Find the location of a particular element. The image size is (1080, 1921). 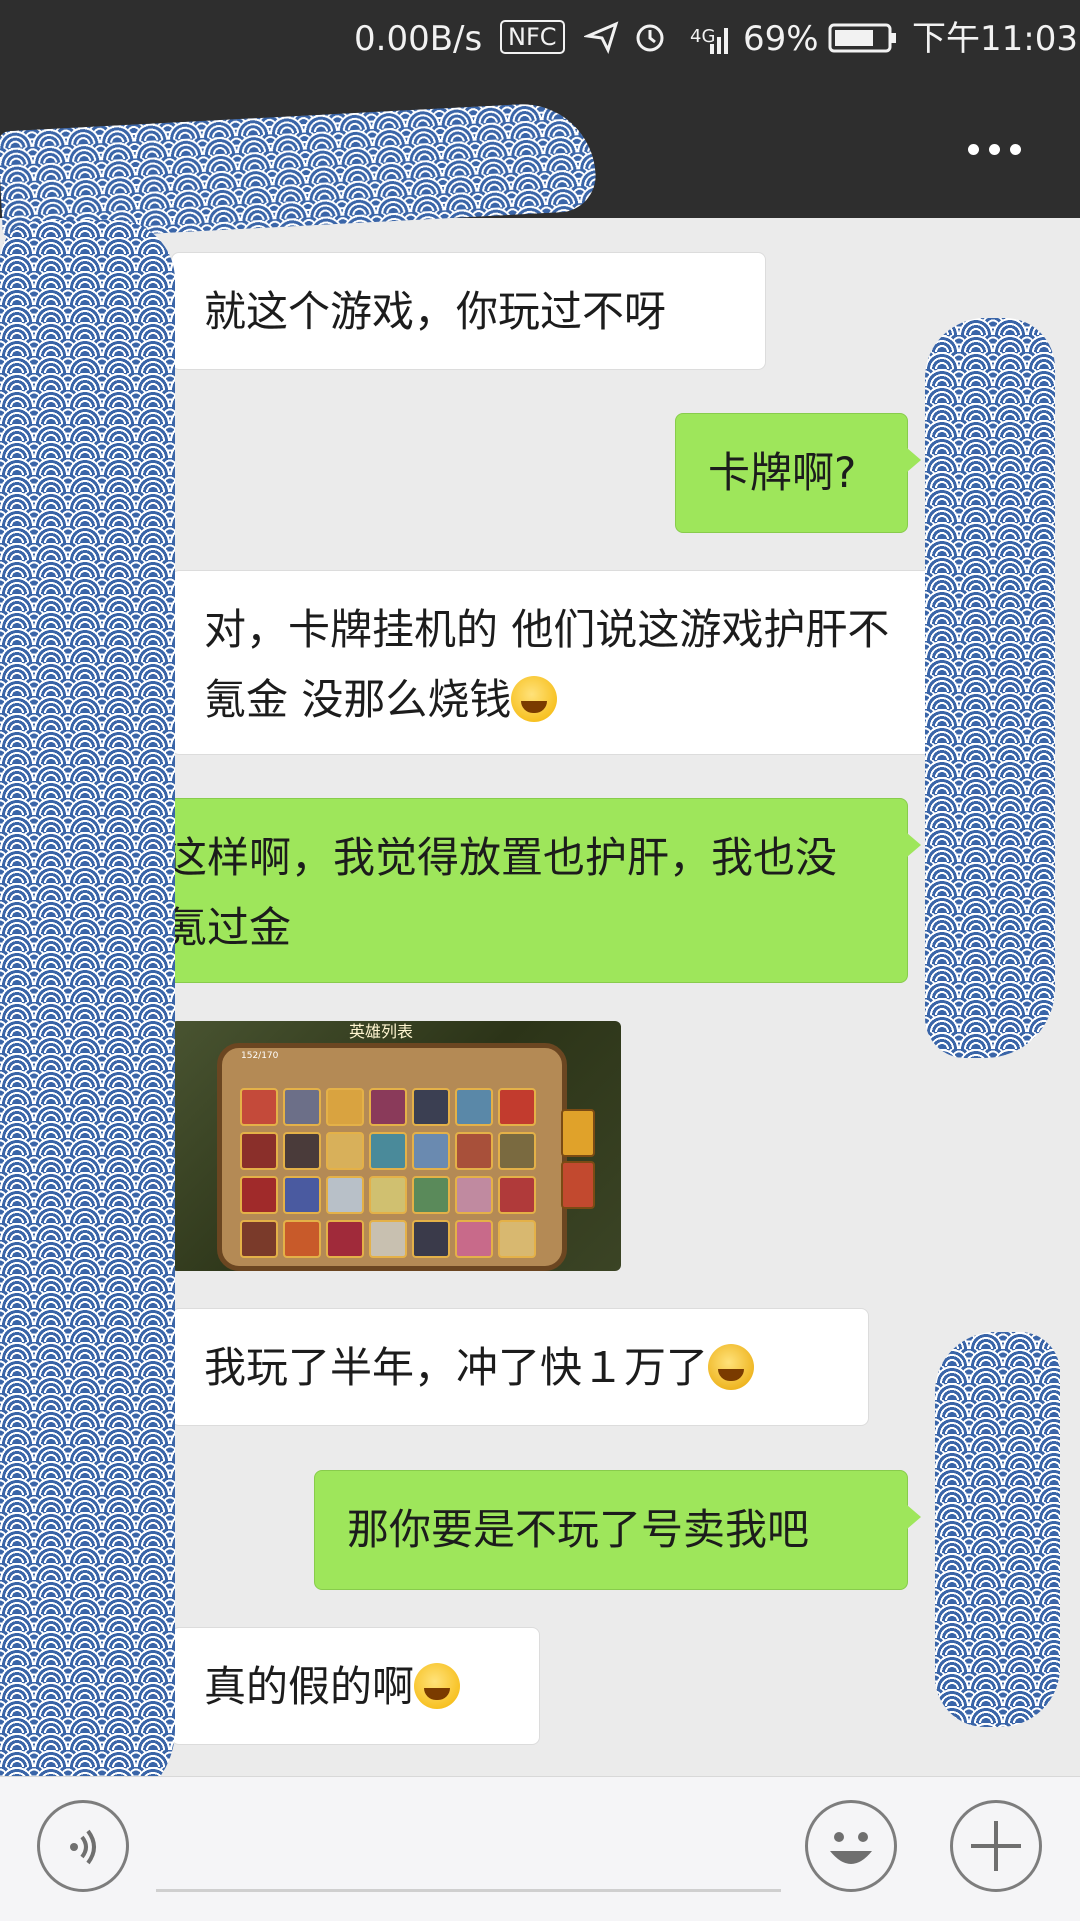

status-bar: 0.00B/s NFC 4G 69% 下午11:03 is located at coordinates (540, 39).